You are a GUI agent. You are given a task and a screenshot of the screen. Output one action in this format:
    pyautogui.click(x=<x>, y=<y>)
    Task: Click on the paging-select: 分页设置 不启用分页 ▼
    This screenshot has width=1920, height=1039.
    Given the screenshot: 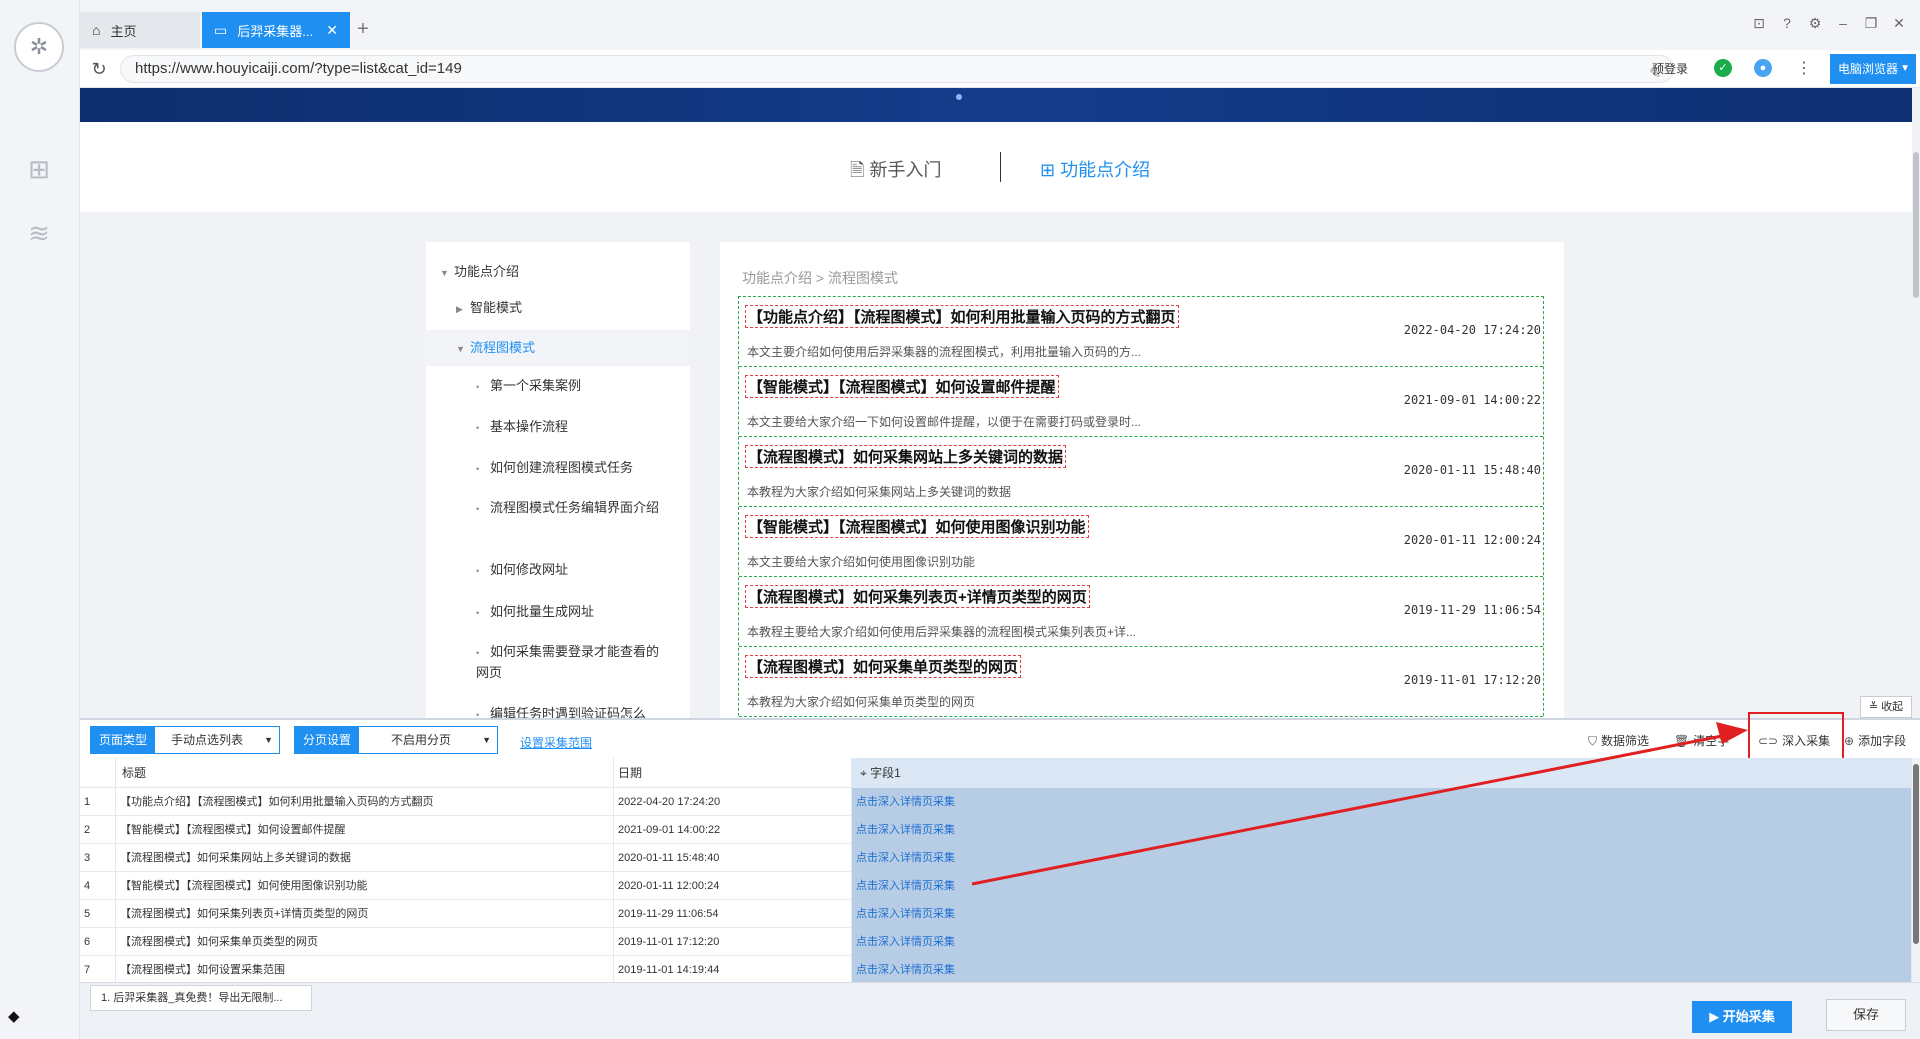 What is the action you would take?
    pyautogui.click(x=396, y=740)
    